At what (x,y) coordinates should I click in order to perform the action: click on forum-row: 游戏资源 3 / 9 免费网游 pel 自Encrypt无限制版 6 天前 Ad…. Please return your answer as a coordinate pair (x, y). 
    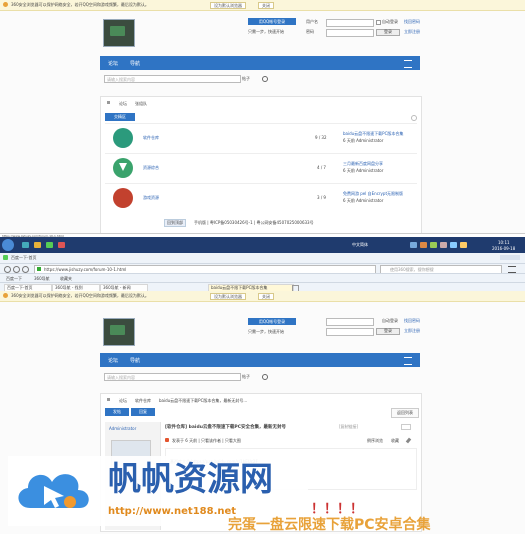
    Looking at the image, I should click on (261, 198).